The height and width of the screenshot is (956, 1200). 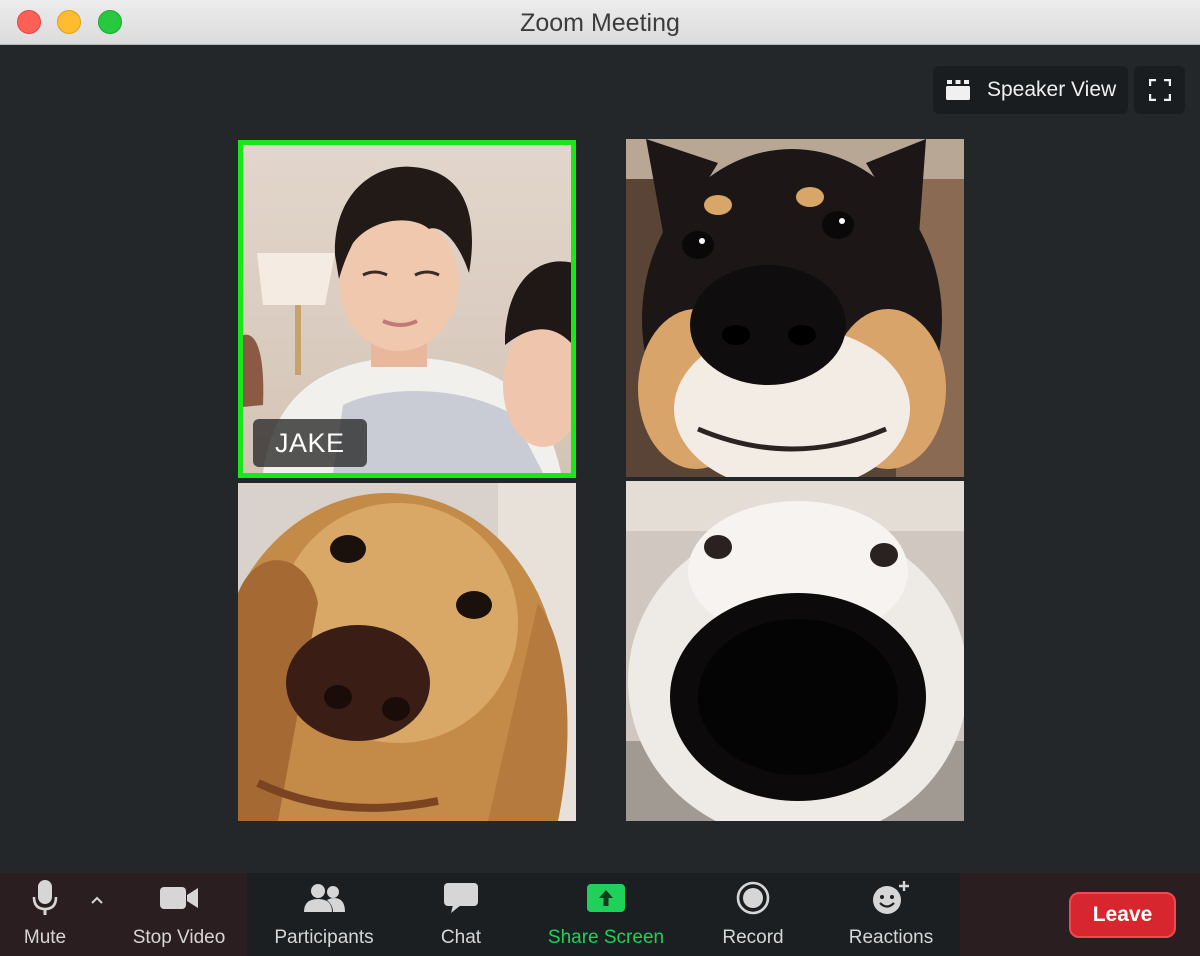 I want to click on participants-label: Participants, so click(x=324, y=937).